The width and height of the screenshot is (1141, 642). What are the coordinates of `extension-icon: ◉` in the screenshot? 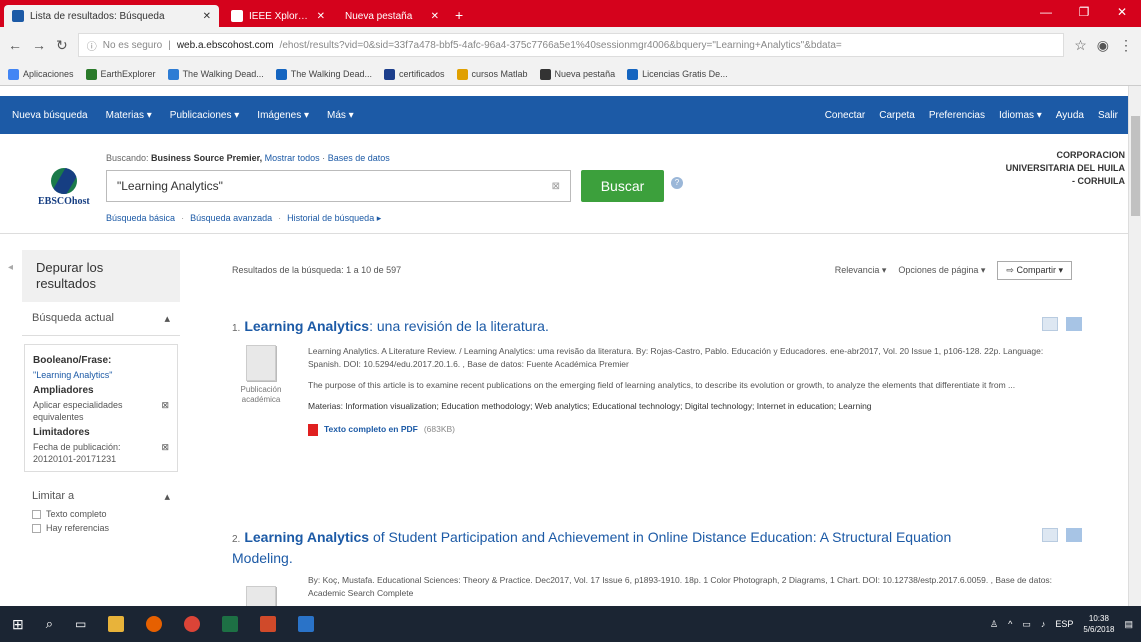 It's located at (1103, 45).